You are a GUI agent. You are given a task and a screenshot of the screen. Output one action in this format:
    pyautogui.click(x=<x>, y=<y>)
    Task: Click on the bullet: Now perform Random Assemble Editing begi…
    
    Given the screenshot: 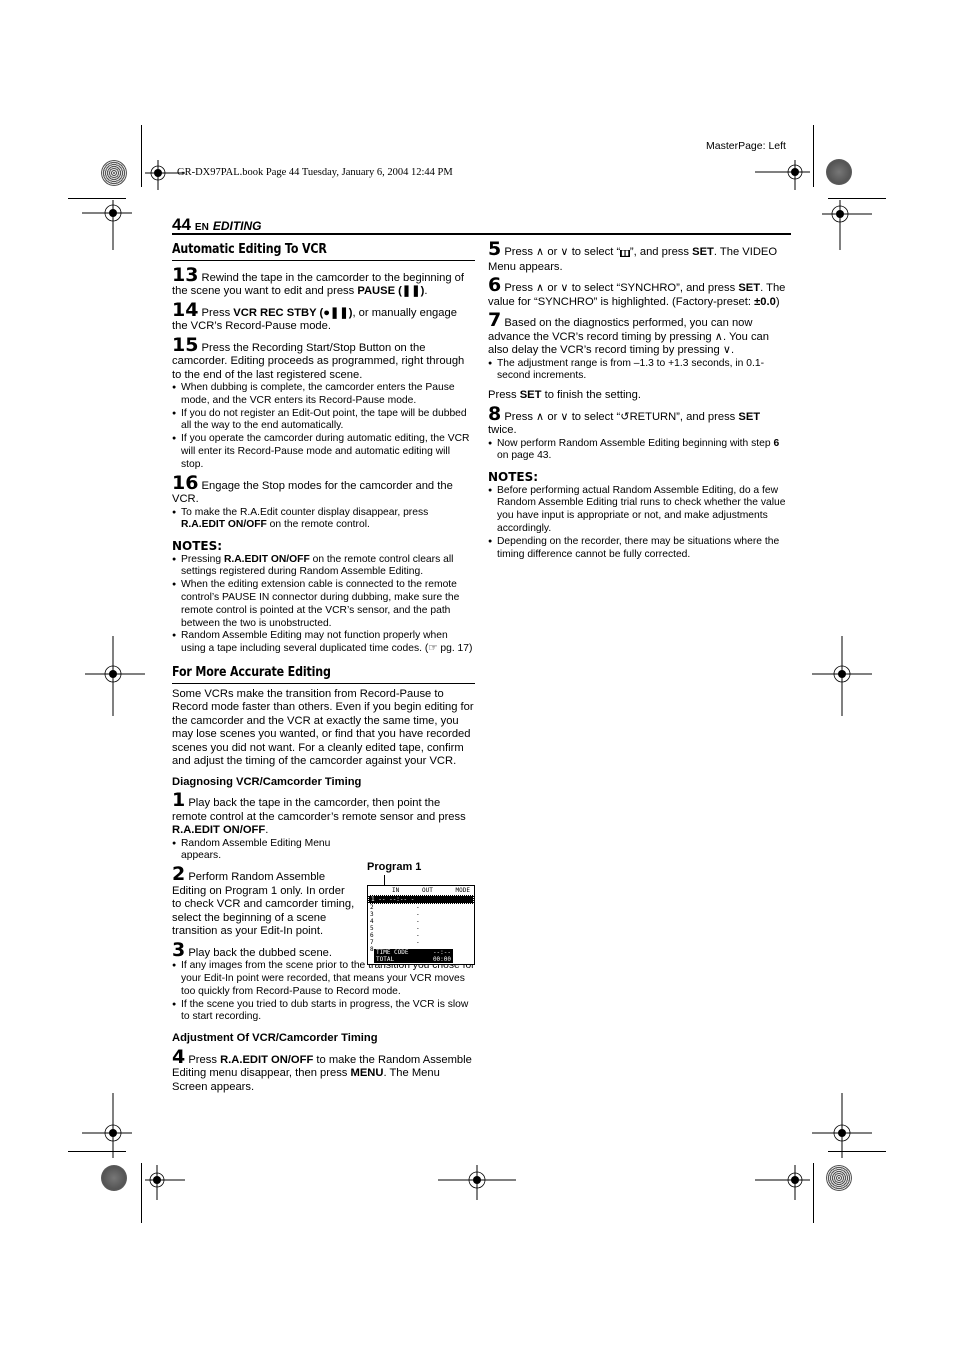 What is the action you would take?
    pyautogui.click(x=639, y=451)
    